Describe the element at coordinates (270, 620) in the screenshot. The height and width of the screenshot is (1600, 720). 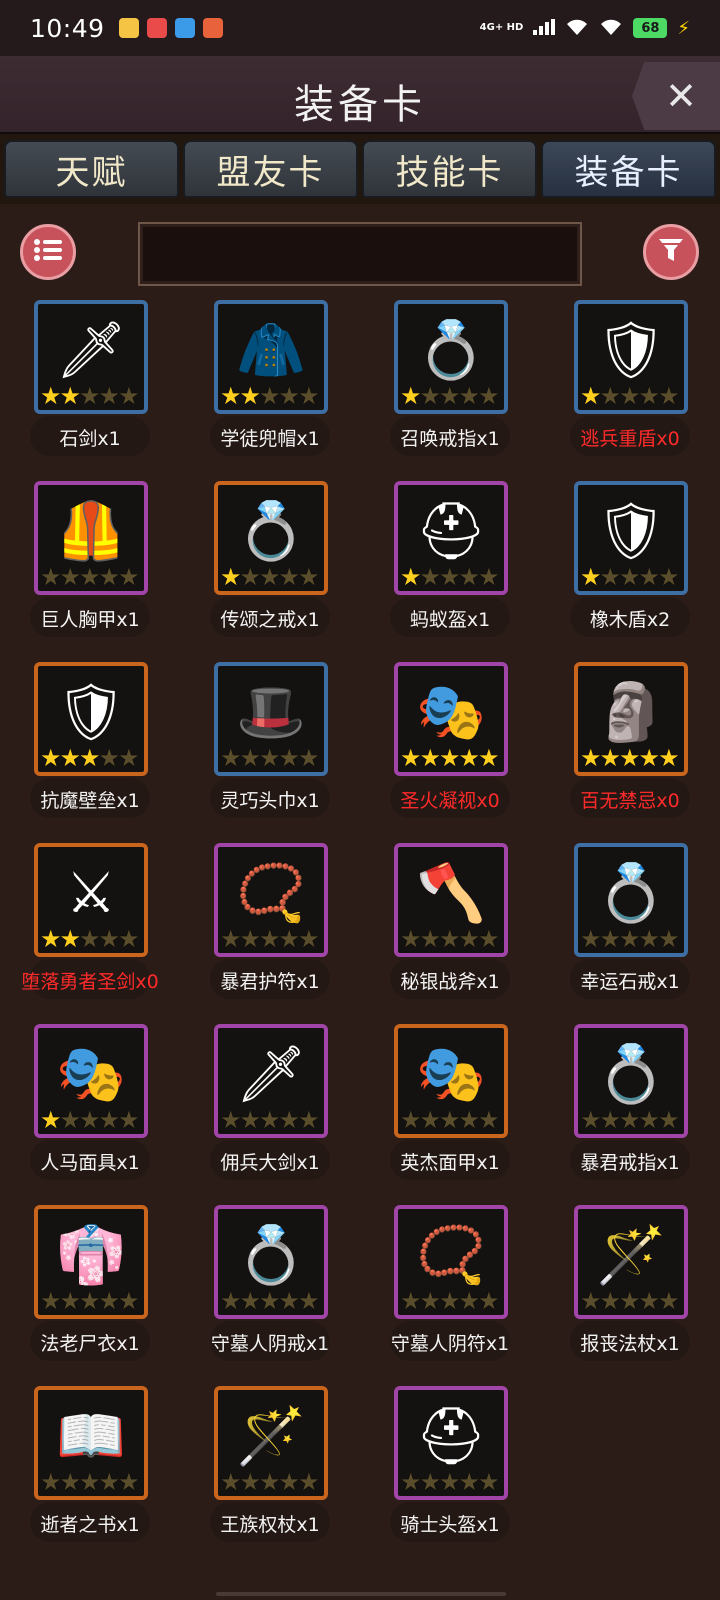
I see `card-label: 传颂之戒x1` at that location.